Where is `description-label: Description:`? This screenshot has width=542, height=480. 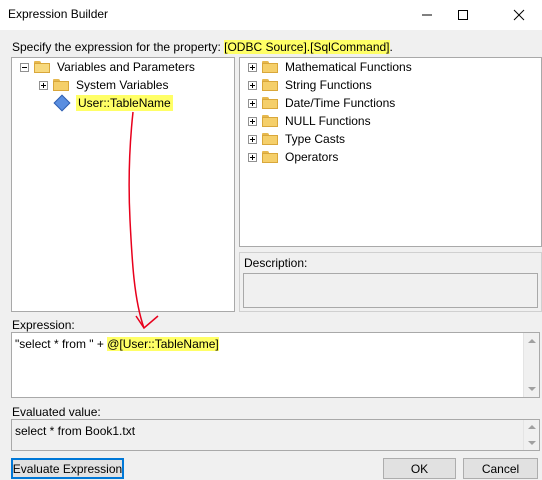
description-label: Description: is located at coordinates (276, 263).